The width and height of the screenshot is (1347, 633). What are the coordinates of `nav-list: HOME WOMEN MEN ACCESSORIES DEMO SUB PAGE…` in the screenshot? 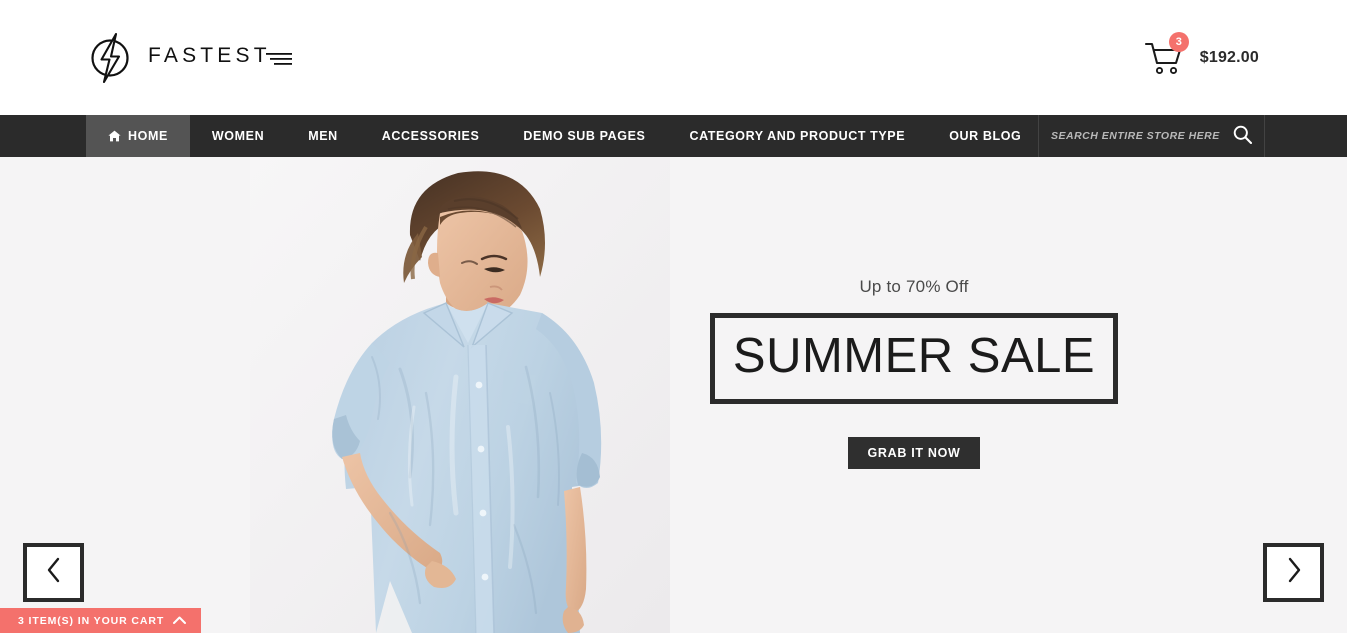 It's located at (564, 136).